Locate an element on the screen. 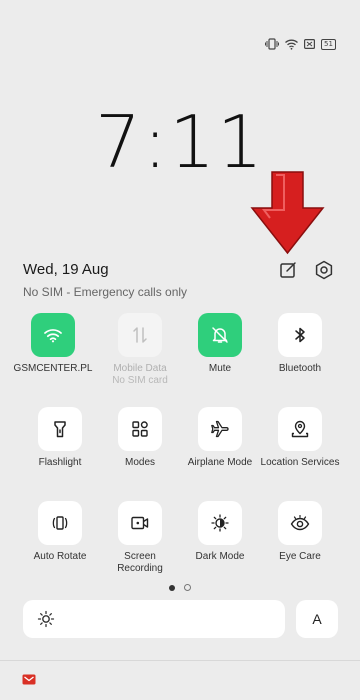 This screenshot has width=360, height=700. flashlight-toggle is located at coordinates (60, 429).